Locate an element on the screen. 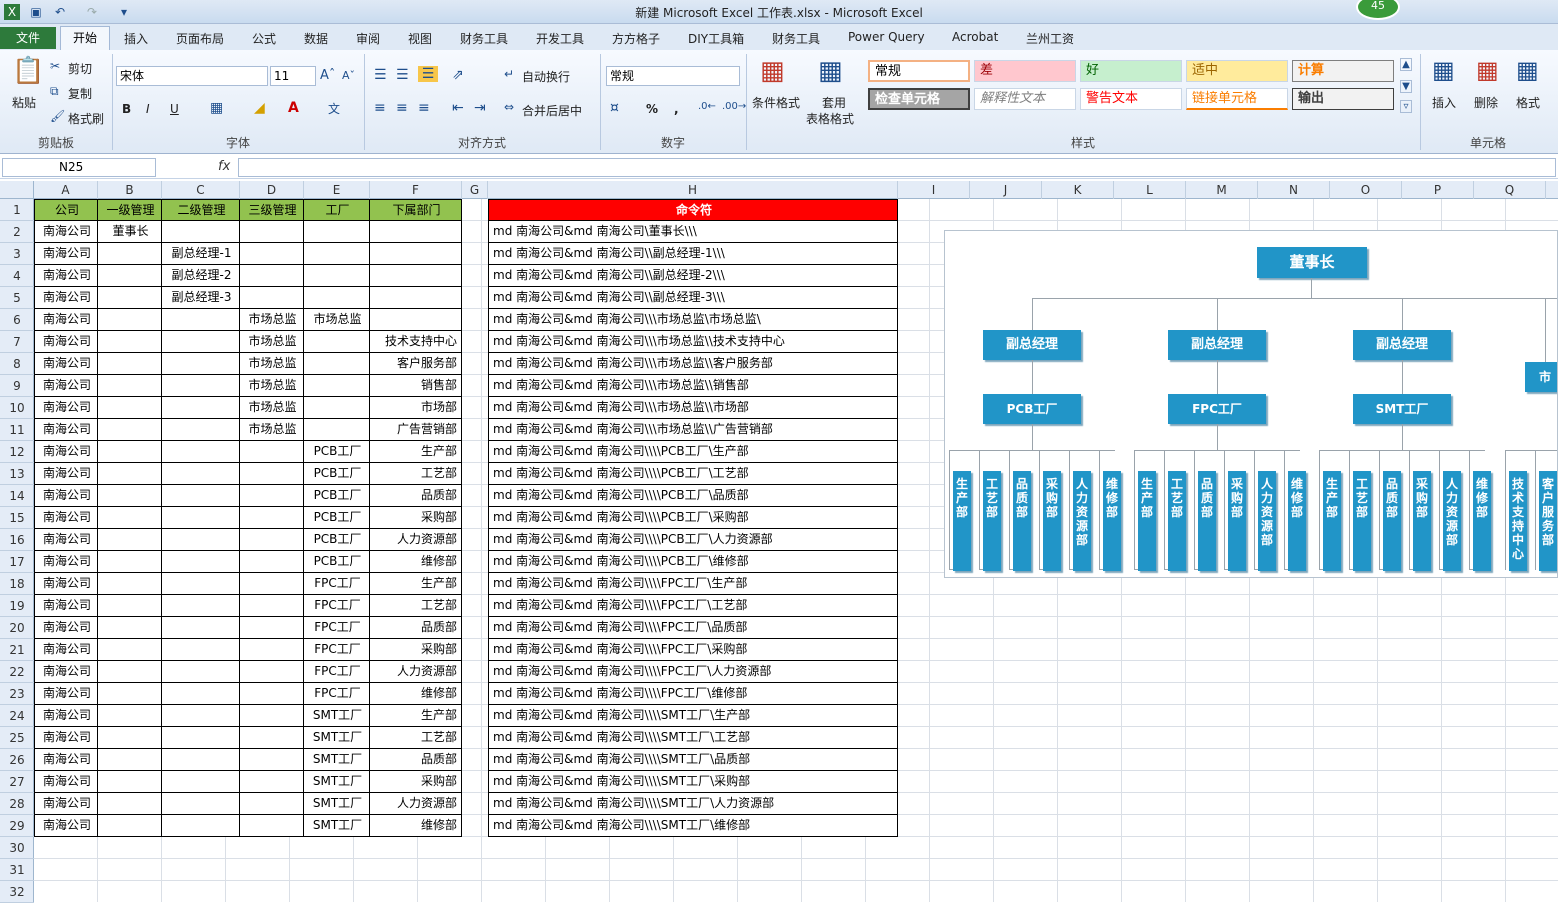  row-header-1: 1 is located at coordinates (17, 210).